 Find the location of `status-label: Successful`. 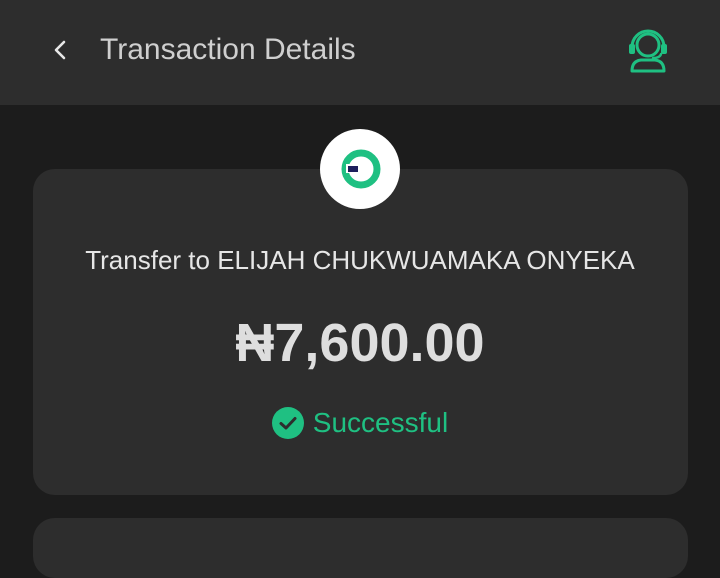

status-label: Successful is located at coordinates (380, 422).